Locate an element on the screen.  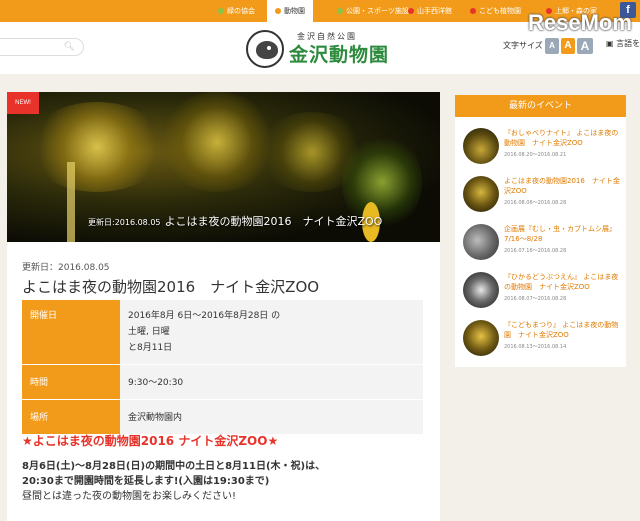
lit-tree is located at coordinates (97, 147).